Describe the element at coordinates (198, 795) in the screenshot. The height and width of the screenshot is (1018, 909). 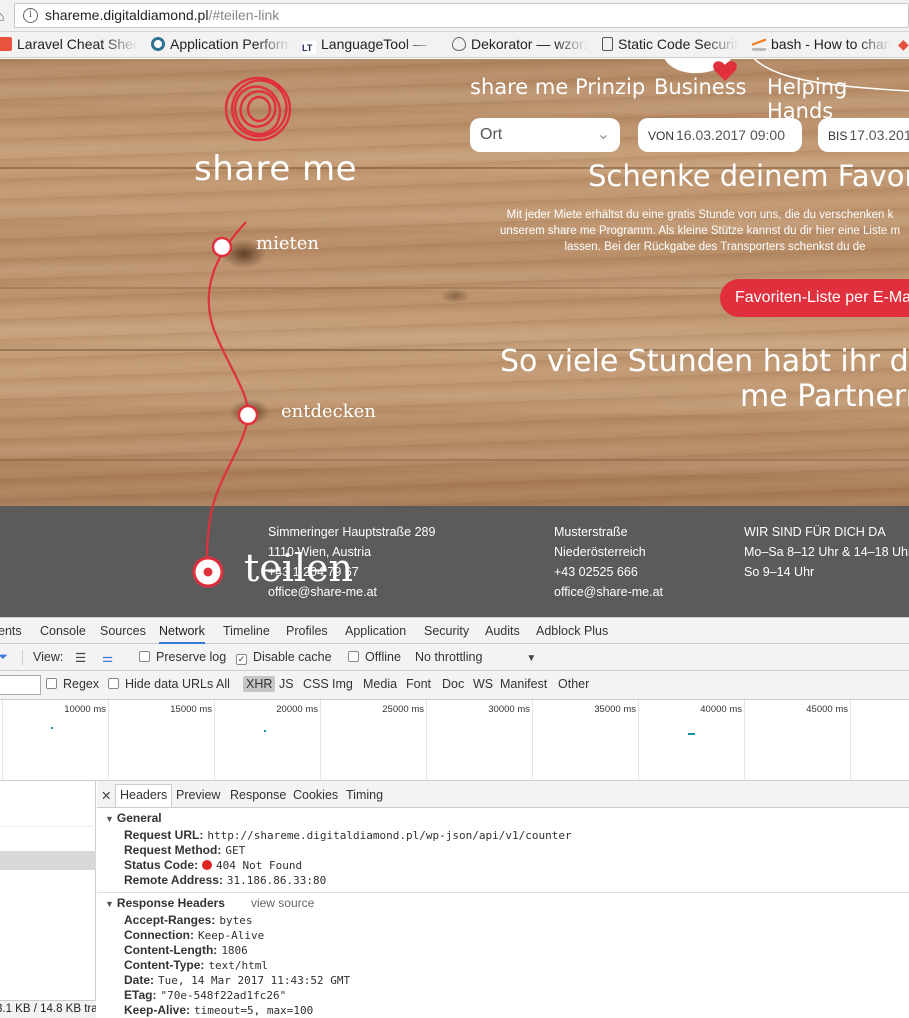
I see `tab-preview: Preview` at that location.